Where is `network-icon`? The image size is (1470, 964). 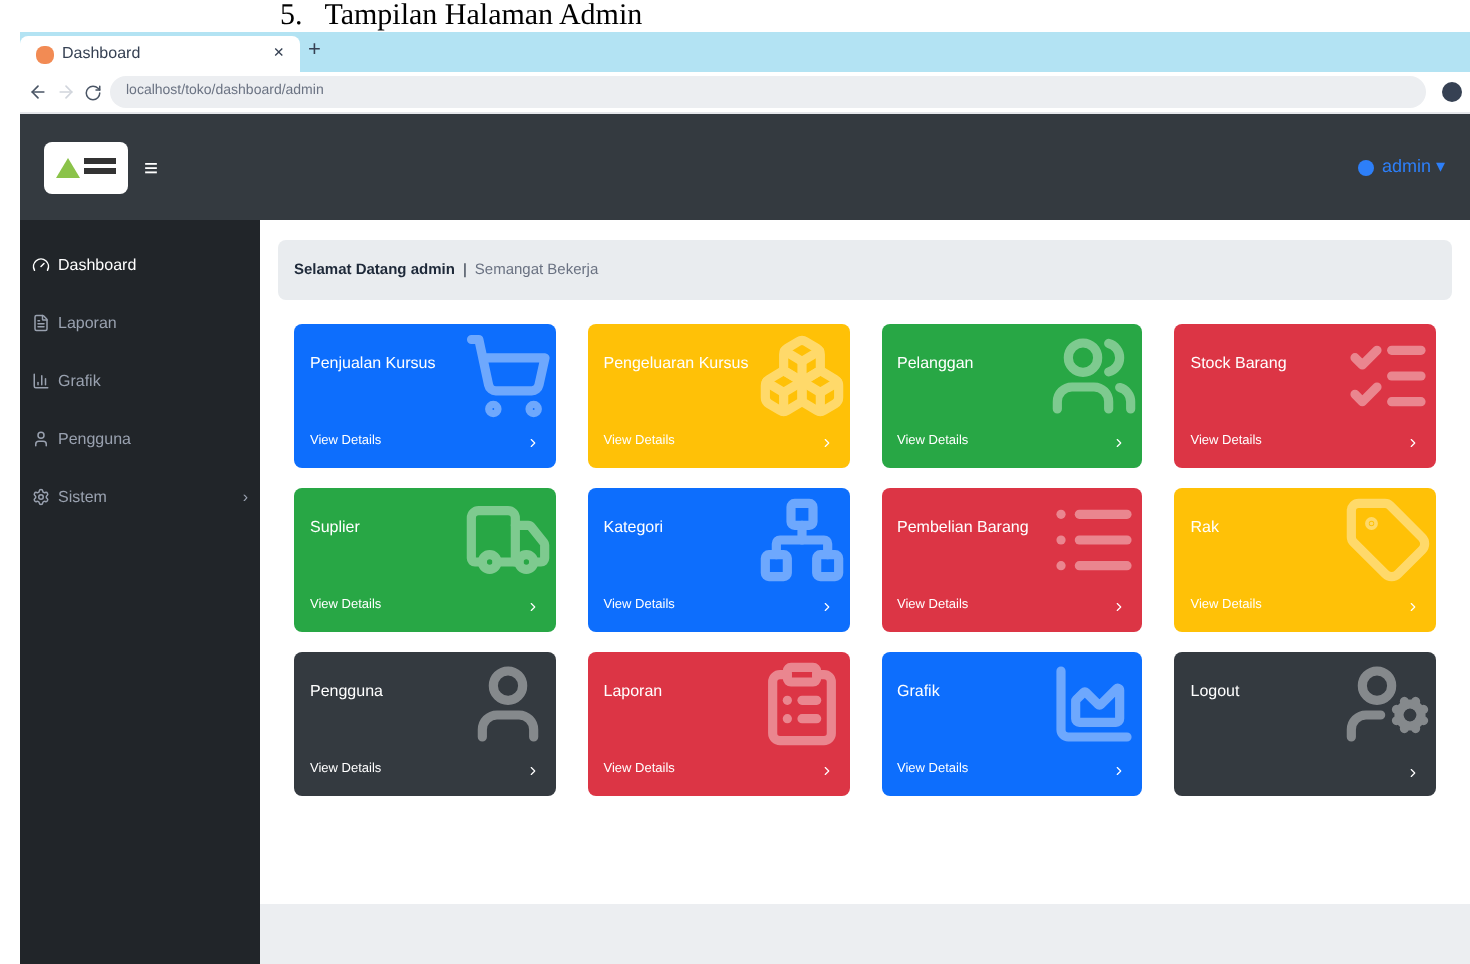 network-icon is located at coordinates (801, 540).